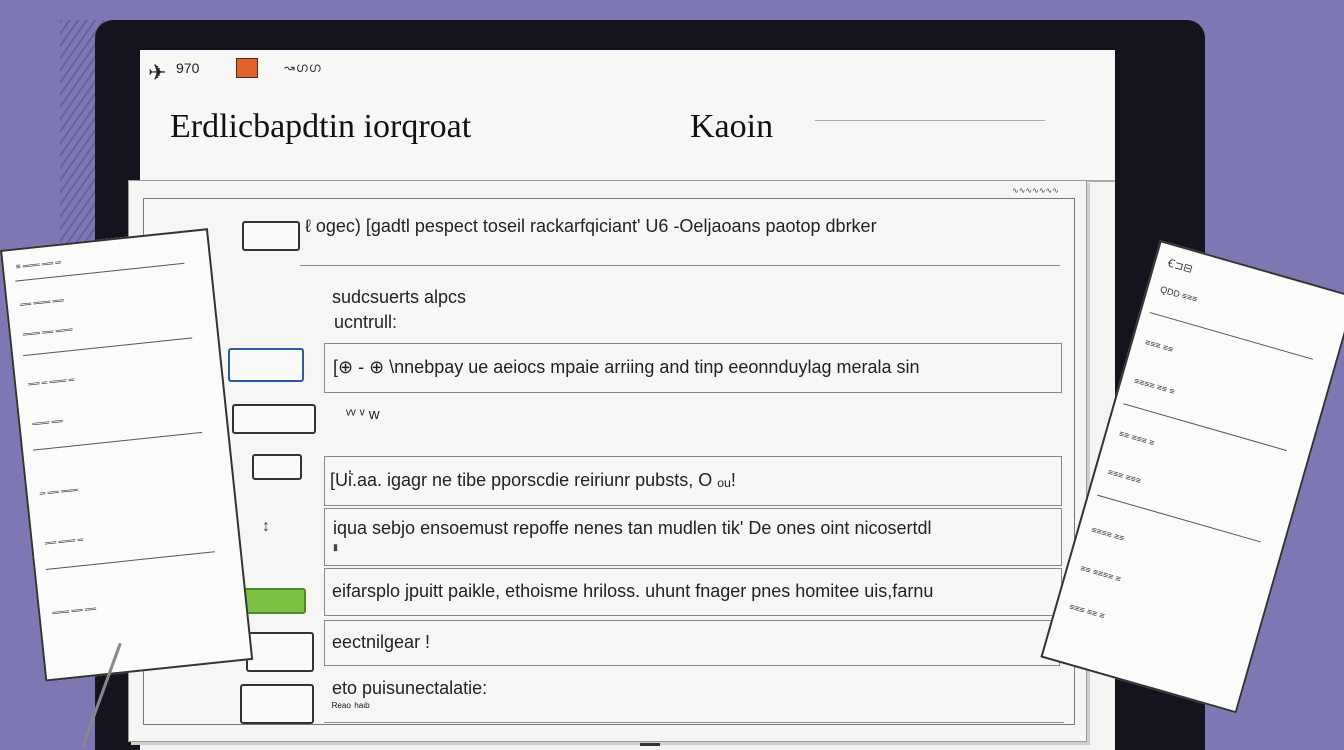  I want to click on doc-line: Ꞓ⊐⊟, so click(1180, 266).